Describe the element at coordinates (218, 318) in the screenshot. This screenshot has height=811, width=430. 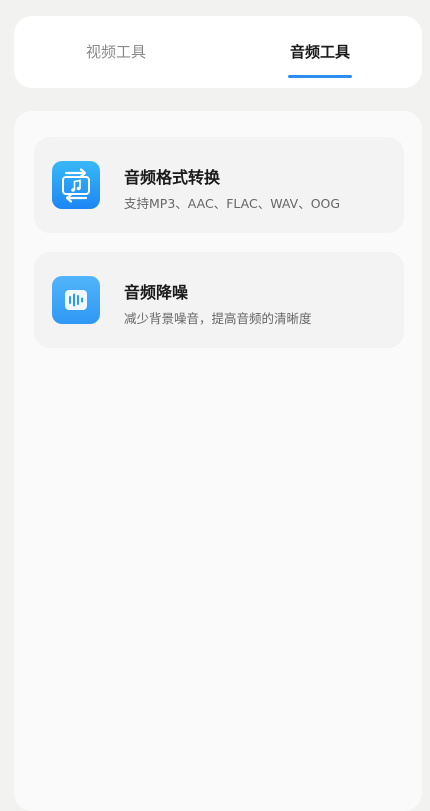
I see `tool-subtitle: 减少背景噪音，提高音频的清晰度` at that location.